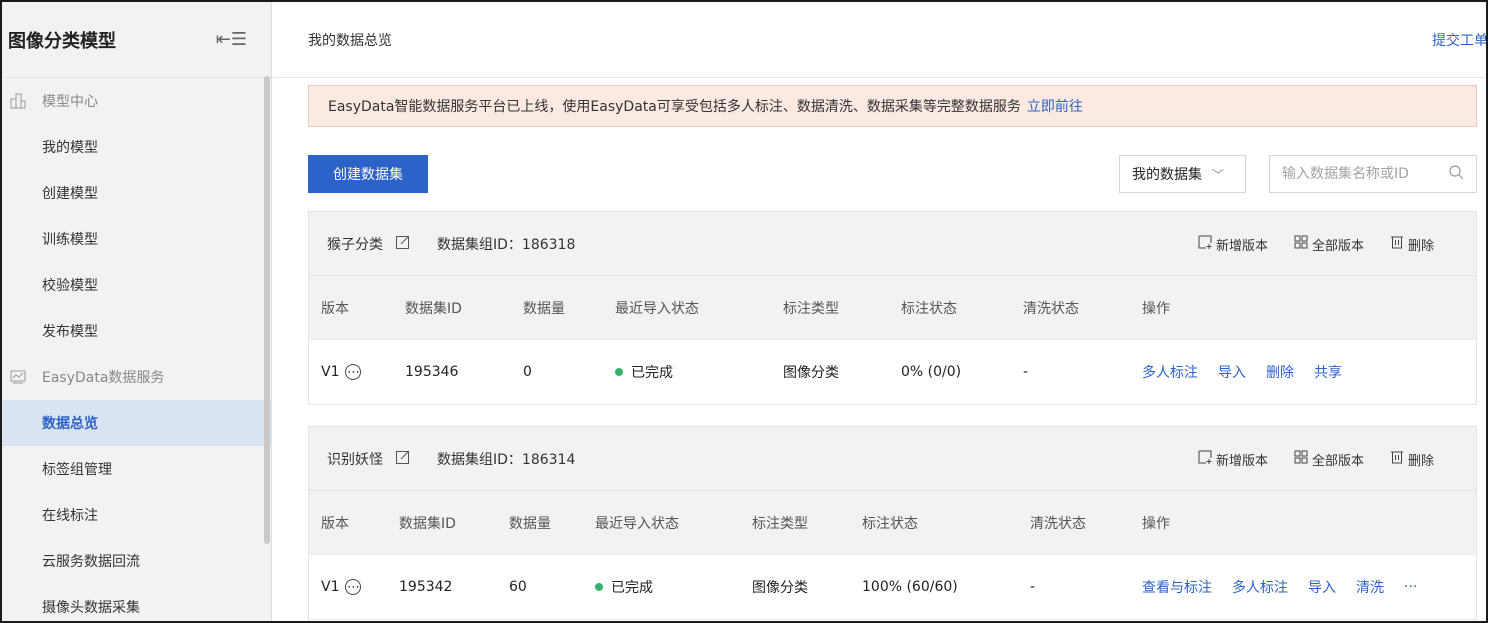 The image size is (1488, 623). I want to click on dataset-filter-select: 我的数据集 ﹀, so click(1182, 174).